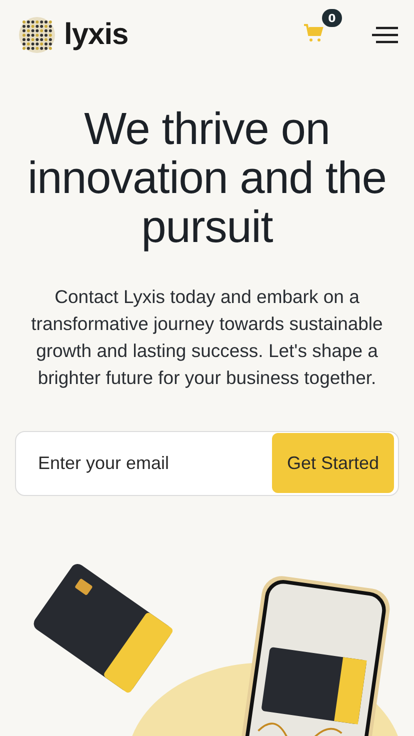 The height and width of the screenshot is (736, 414). What do you see at coordinates (333, 463) in the screenshot?
I see `get-started-button: Get Started` at bounding box center [333, 463].